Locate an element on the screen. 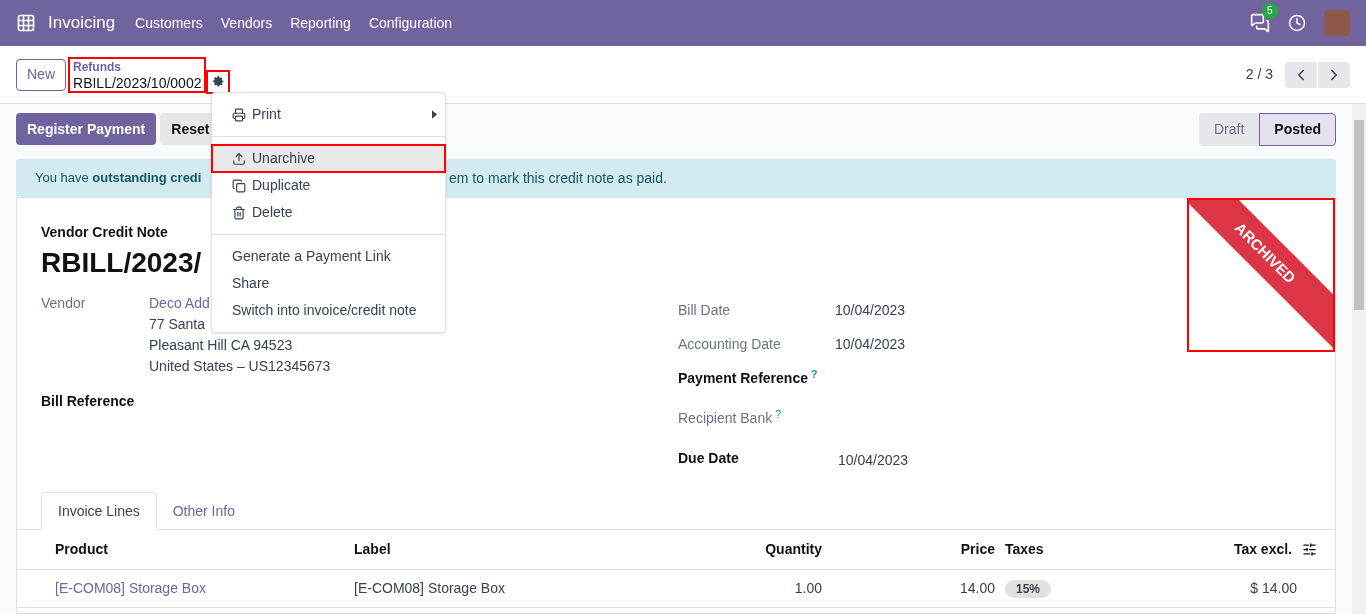  navbar-menu-link: Customers is located at coordinates (169, 23).